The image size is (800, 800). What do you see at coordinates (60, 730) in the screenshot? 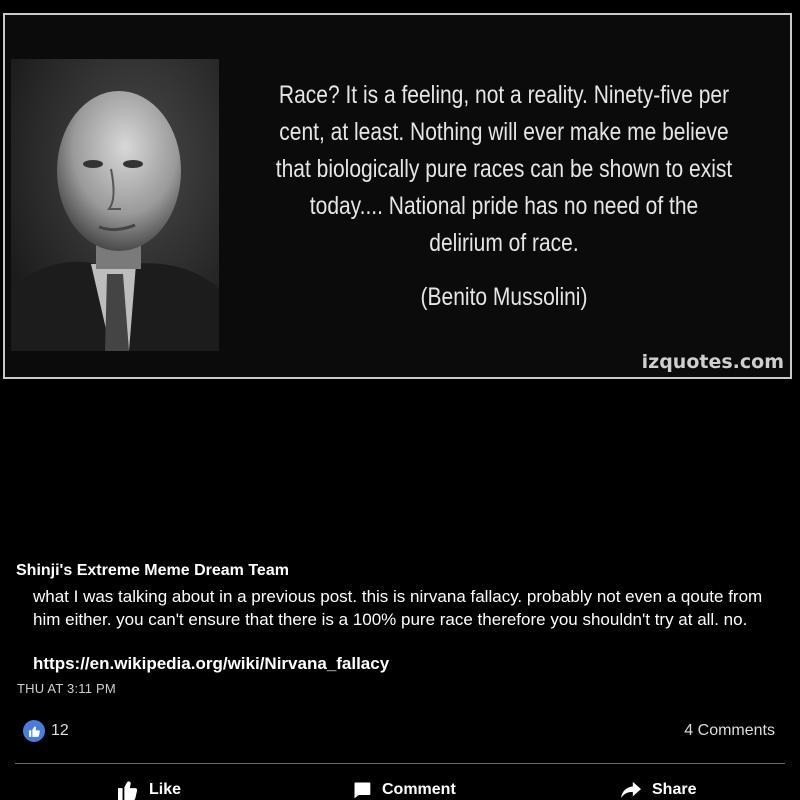
I see `reaction-count: 12` at bounding box center [60, 730].